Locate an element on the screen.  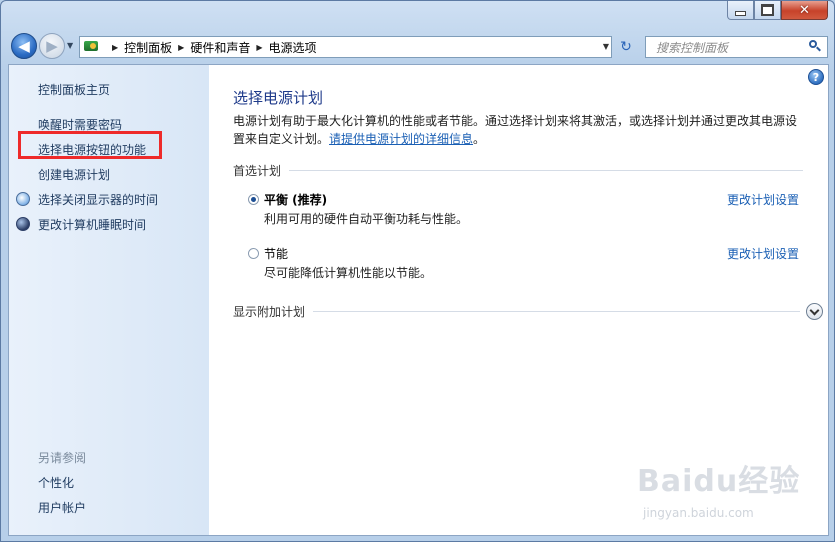
control-panel-icon is located at coordinates (93, 47).